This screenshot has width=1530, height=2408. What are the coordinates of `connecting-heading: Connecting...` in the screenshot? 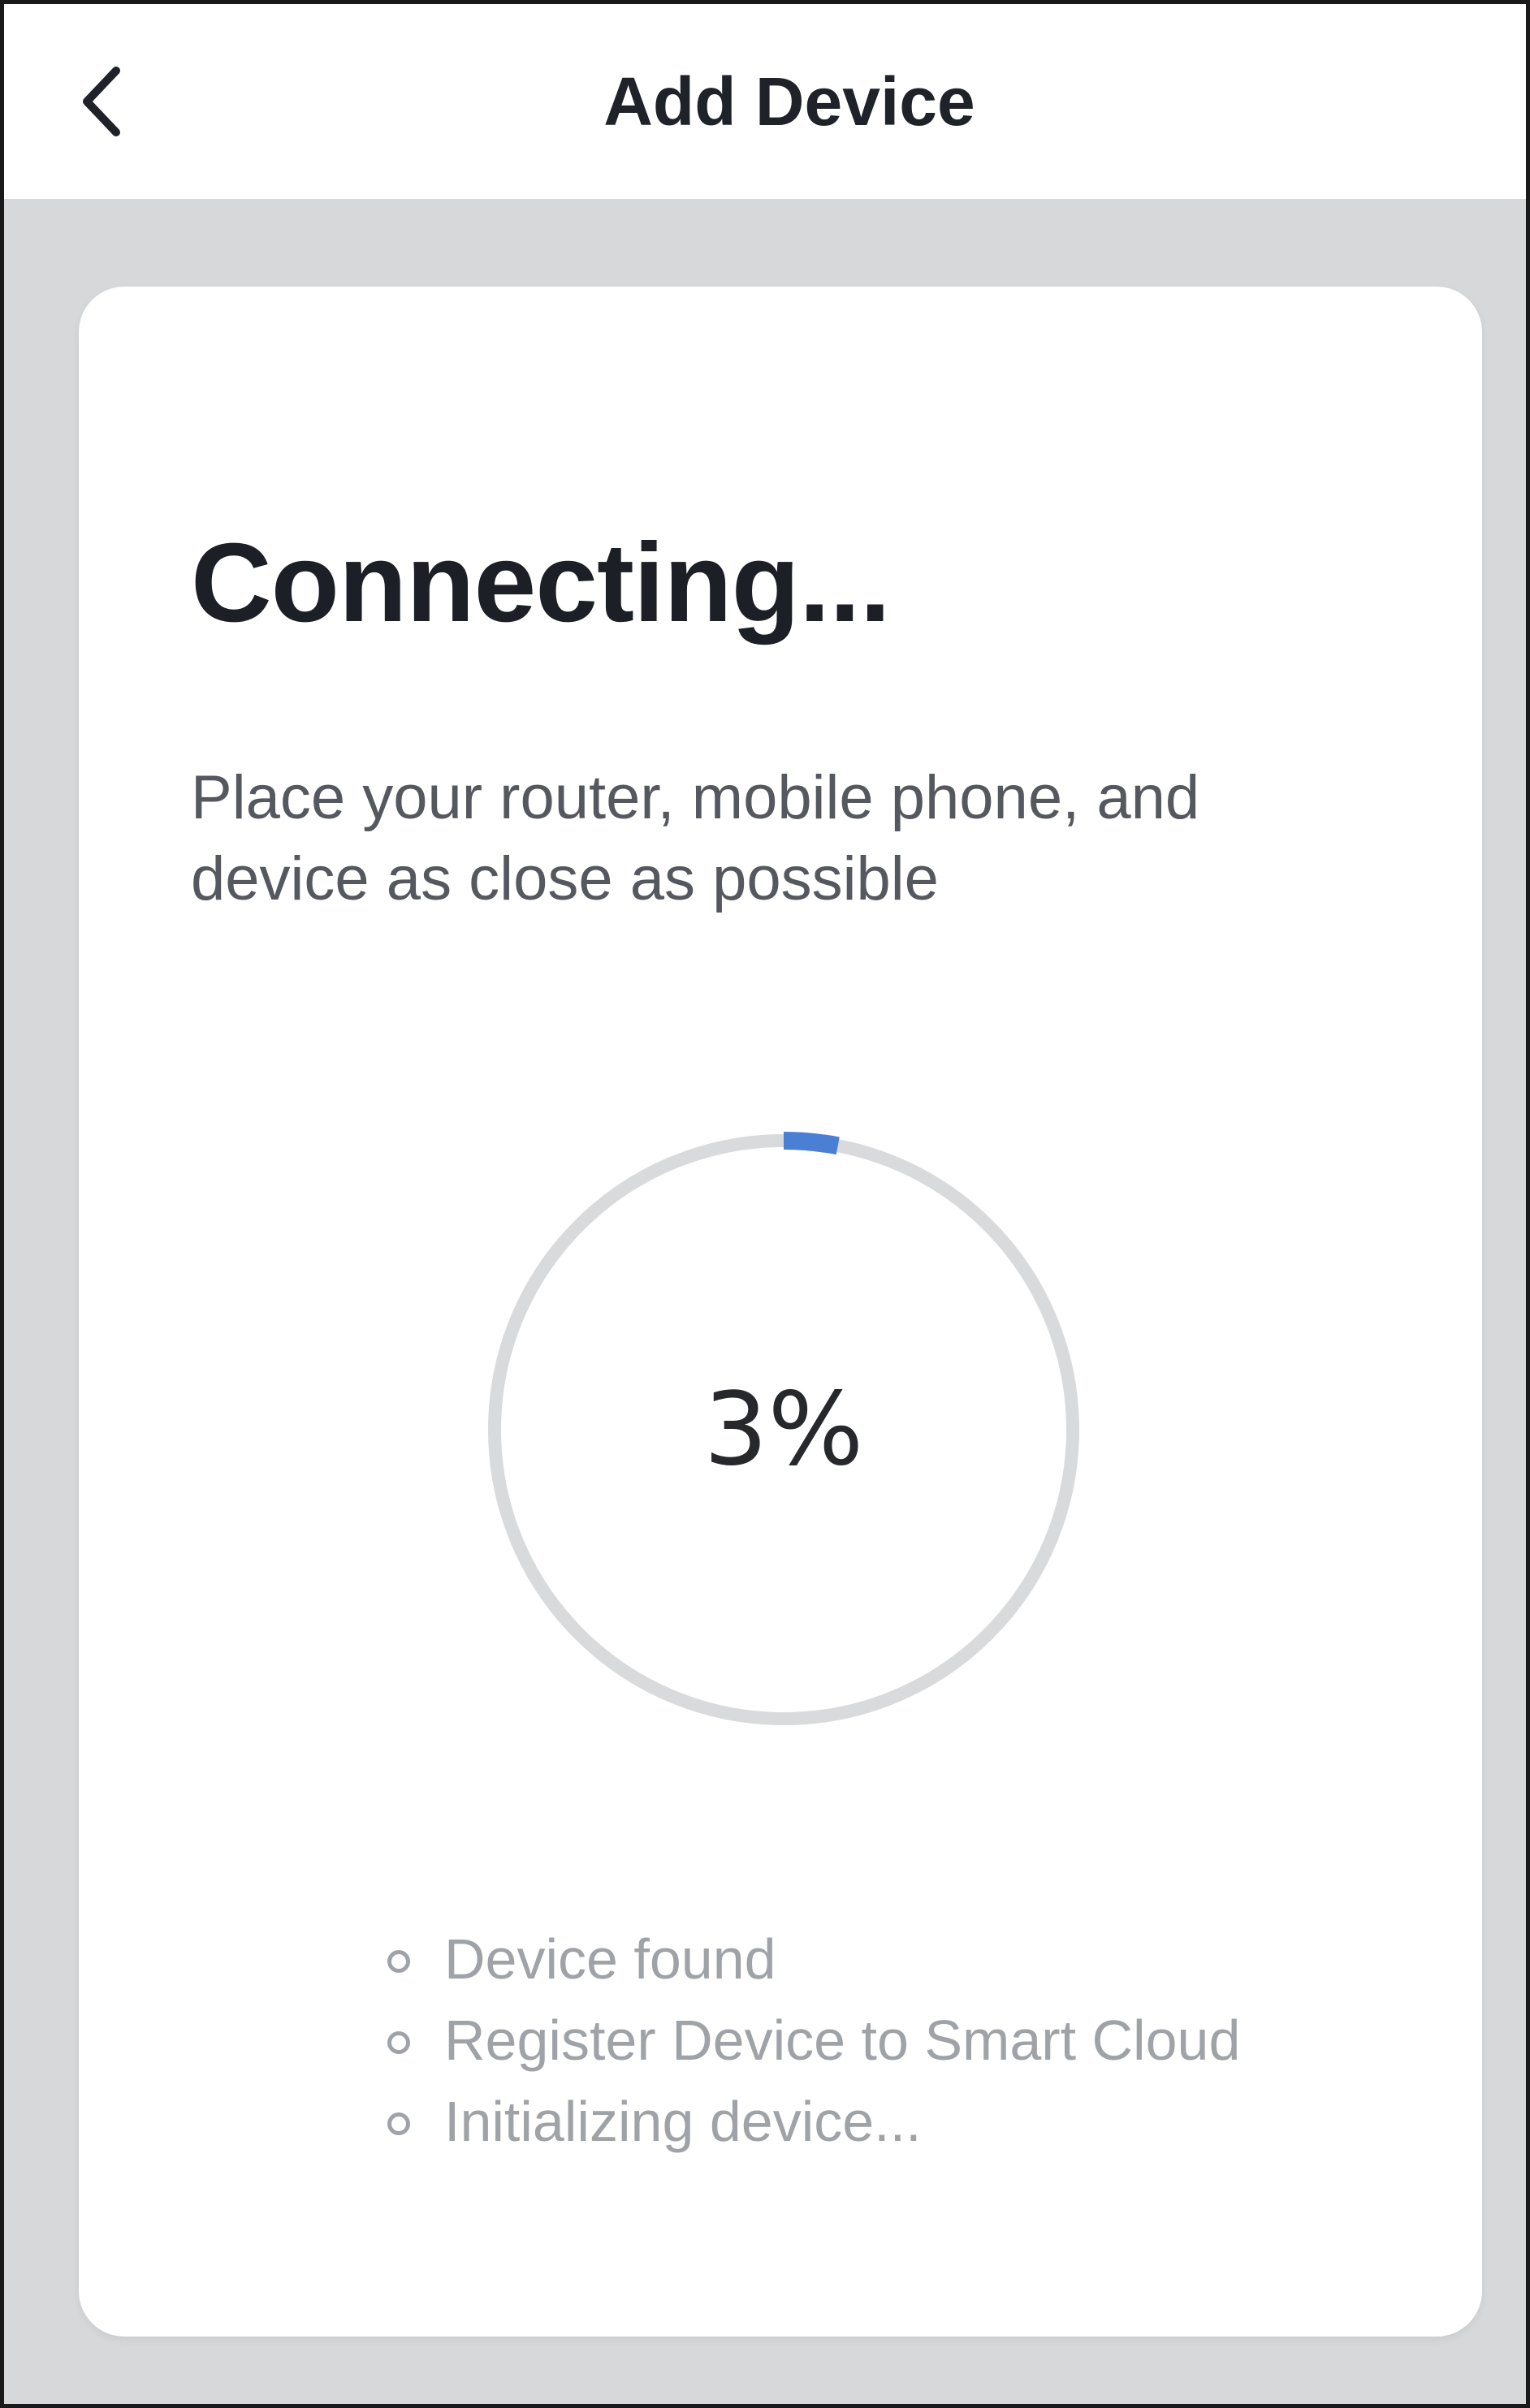 It's located at (541, 582).